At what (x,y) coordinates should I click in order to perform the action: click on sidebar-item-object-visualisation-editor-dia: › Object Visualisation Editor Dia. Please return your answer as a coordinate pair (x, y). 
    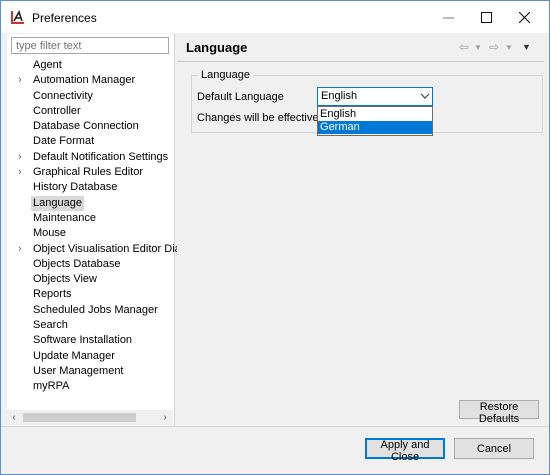
    Looking at the image, I should click on (94, 249).